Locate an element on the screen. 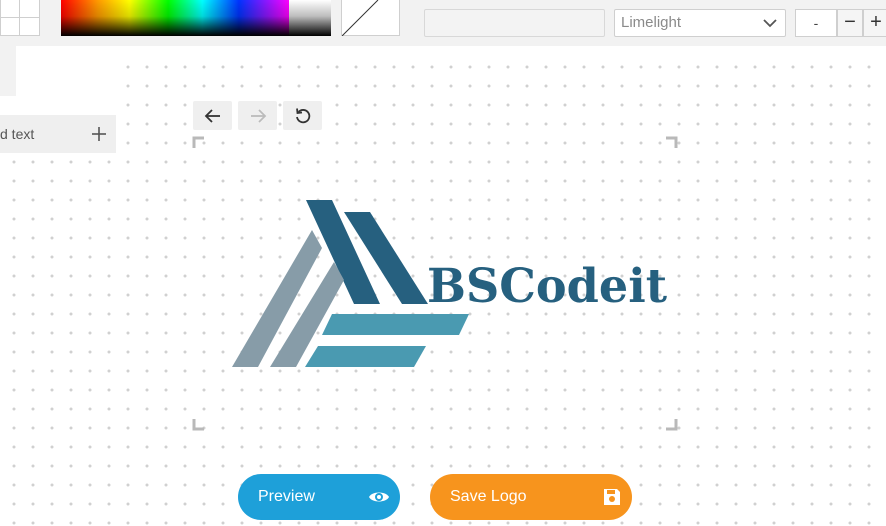 The width and height of the screenshot is (886, 526). preview-label: Preview is located at coordinates (286, 496).